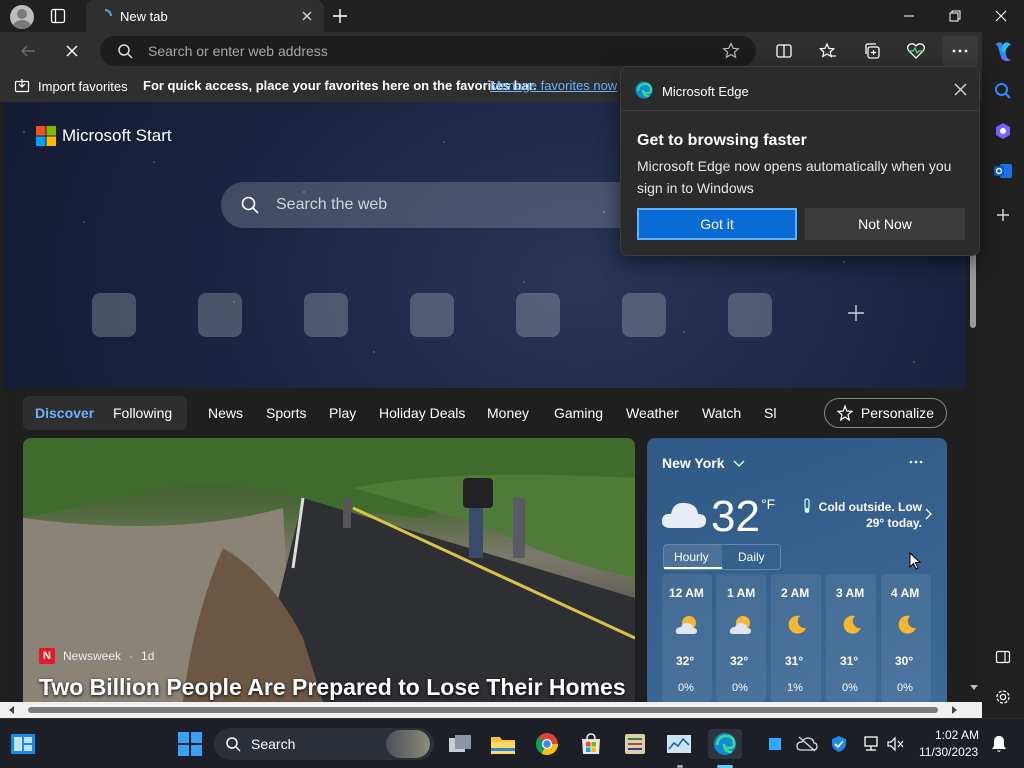 The width and height of the screenshot is (1024, 768). I want to click on weather-more-icon, so click(916, 462).